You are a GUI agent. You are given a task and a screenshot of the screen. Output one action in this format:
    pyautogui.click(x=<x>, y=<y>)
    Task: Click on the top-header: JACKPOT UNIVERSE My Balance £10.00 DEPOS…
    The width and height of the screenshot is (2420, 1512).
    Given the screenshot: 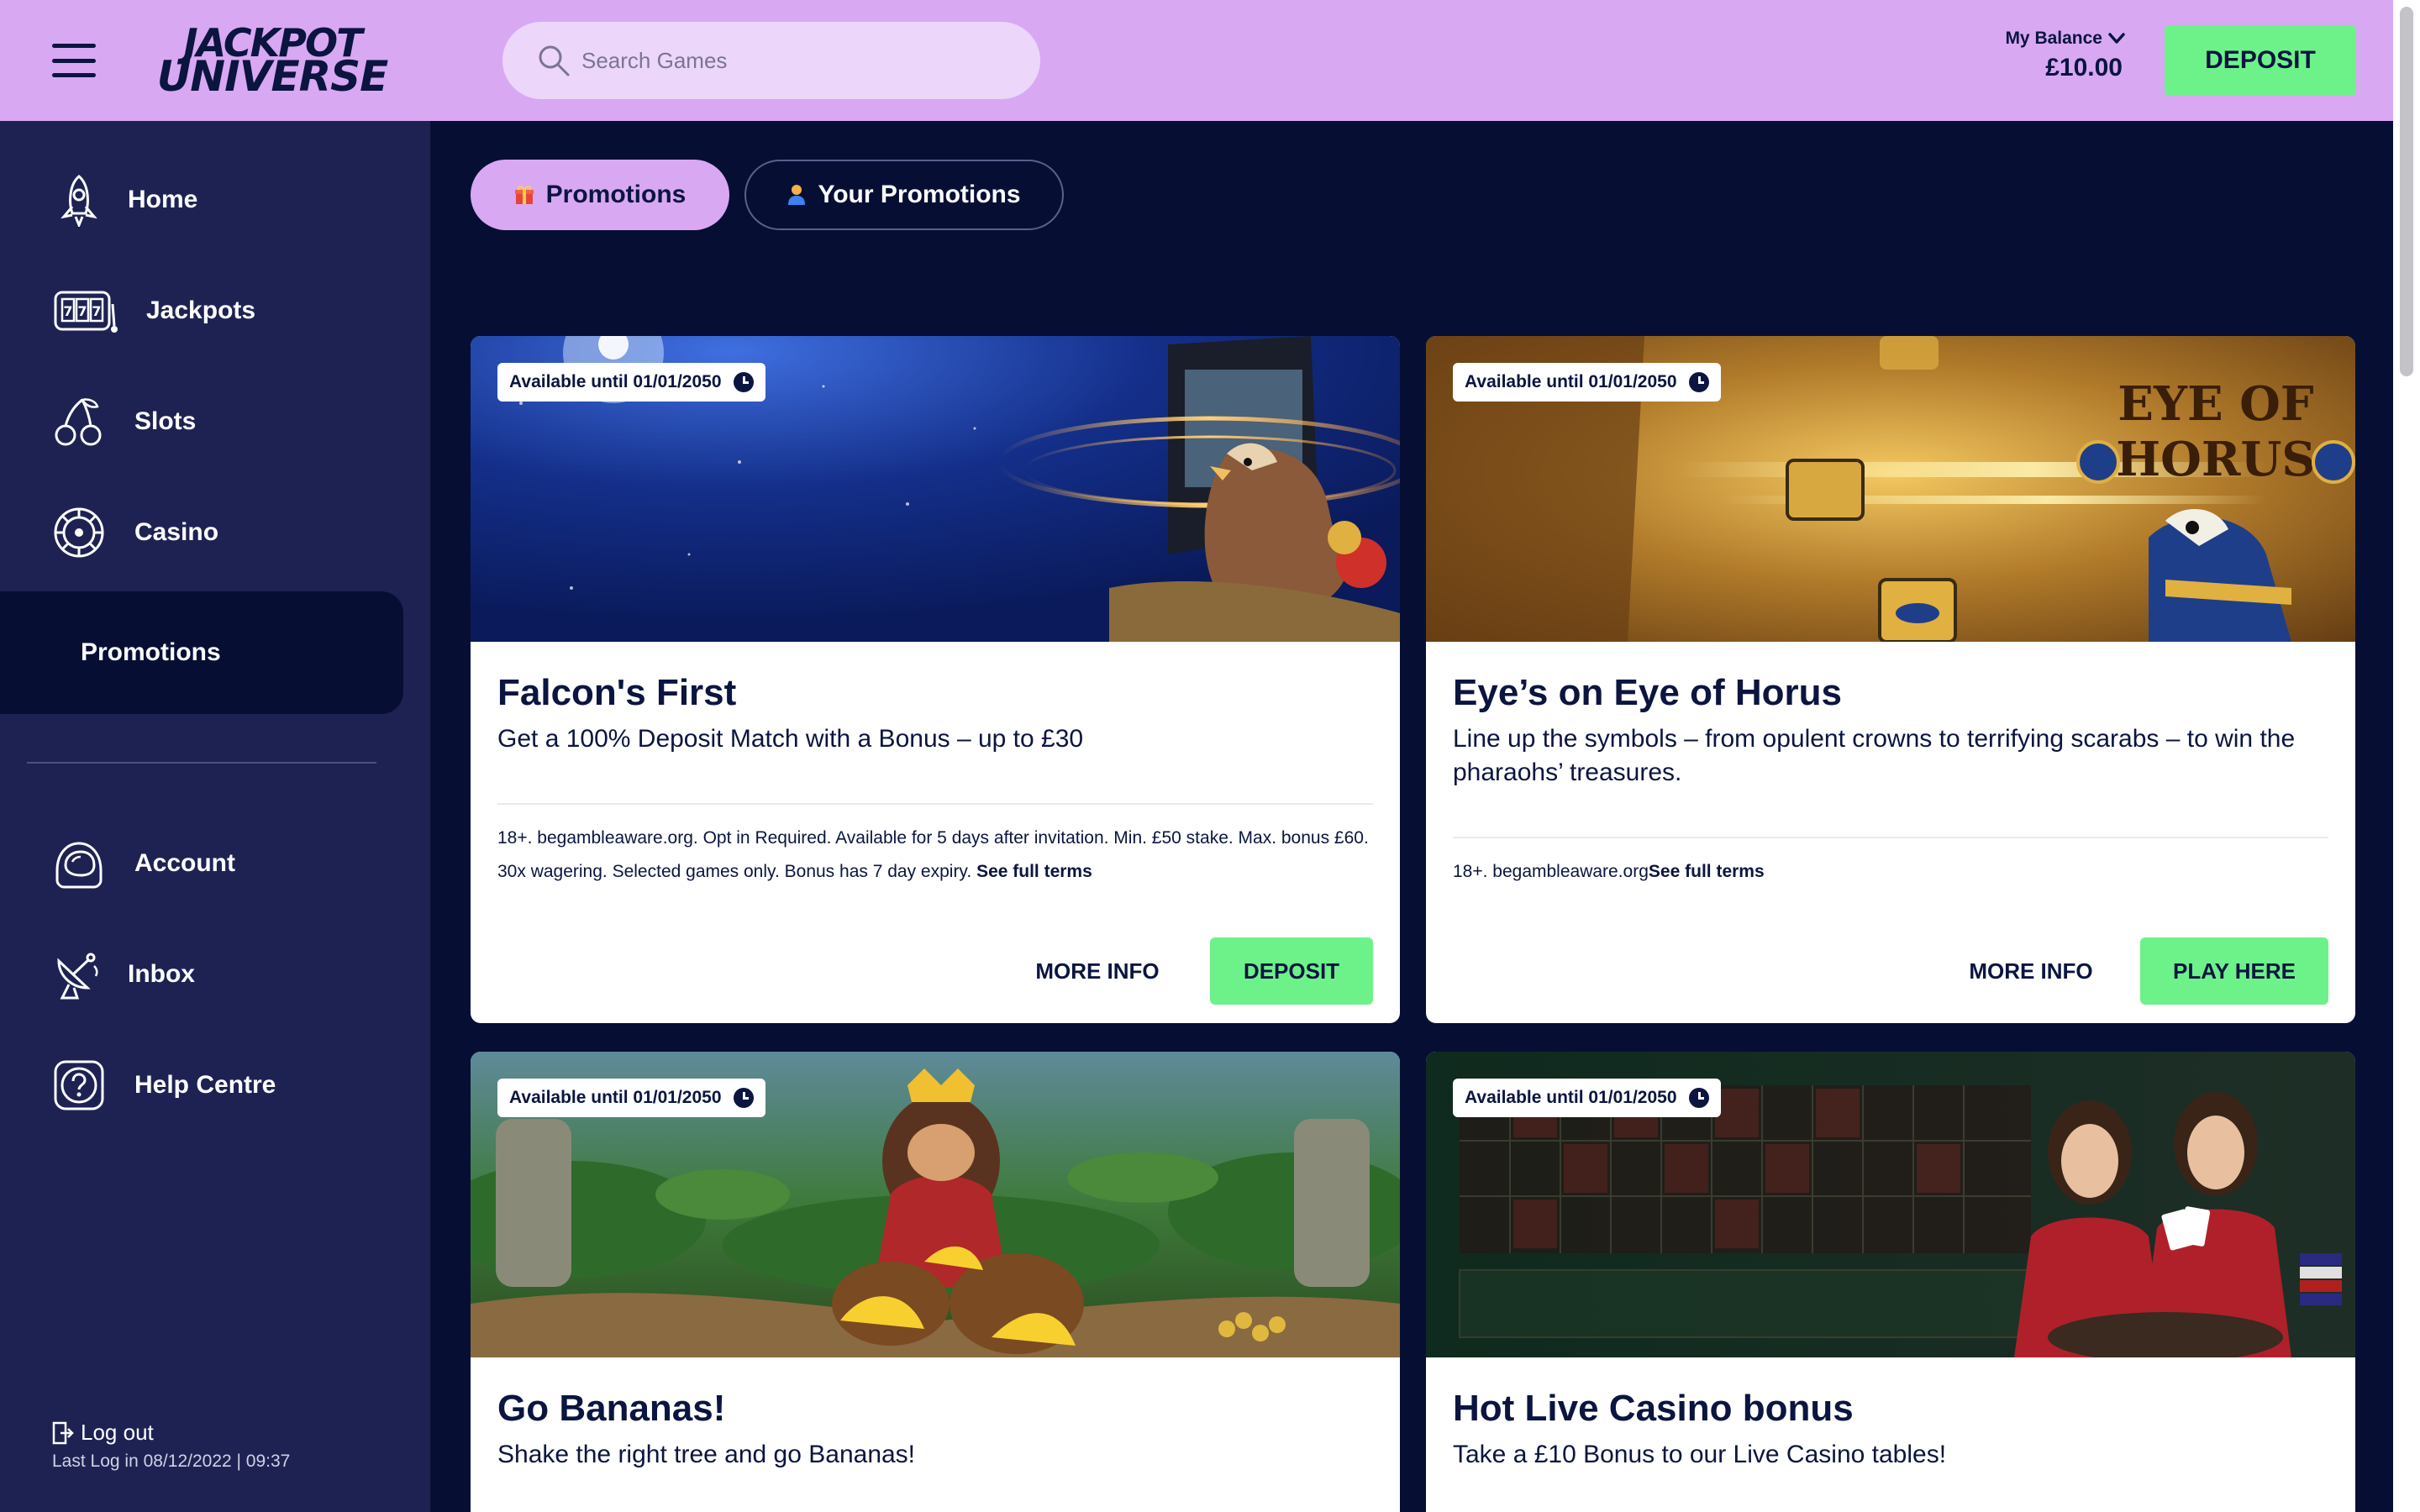 What is the action you would take?
    pyautogui.click(x=1196, y=60)
    